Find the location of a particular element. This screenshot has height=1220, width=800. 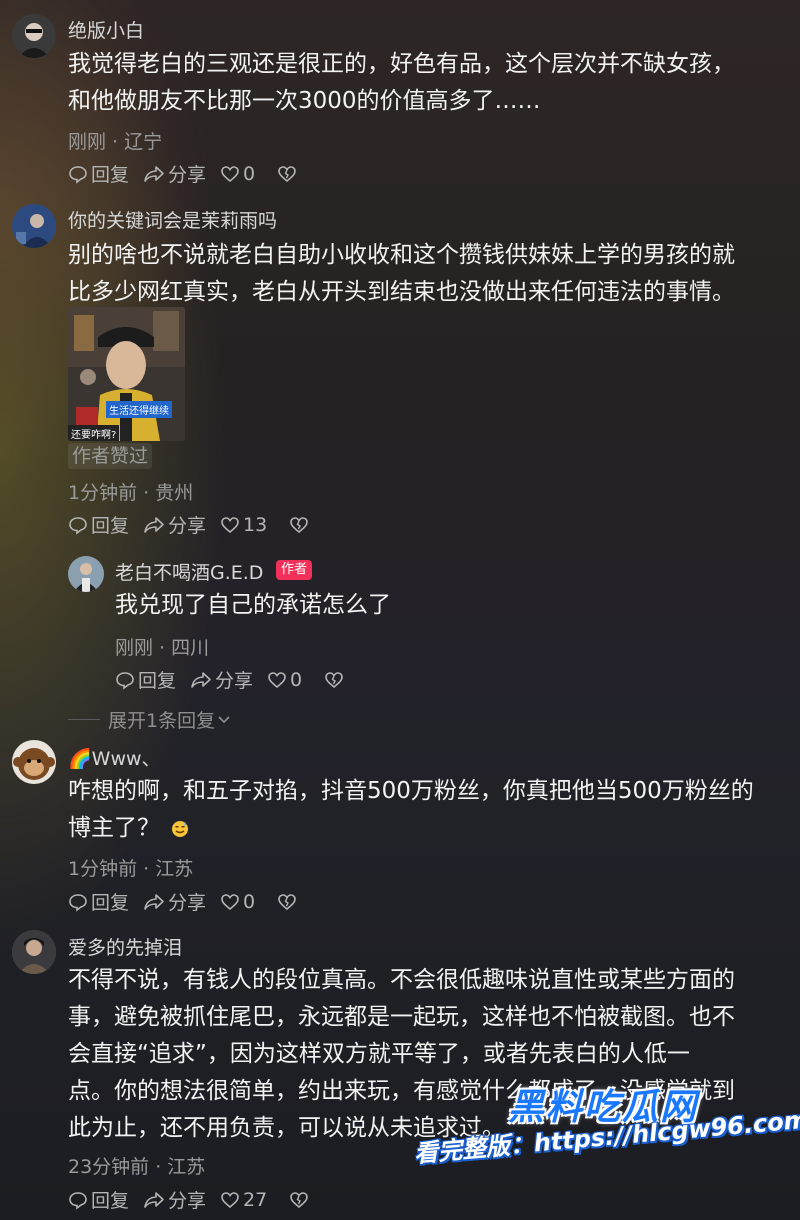

comment-line: 咋想的啊，和五子对掐，抖音500万粉丝，你真把他当500万粉丝的 is located at coordinates (411, 791).